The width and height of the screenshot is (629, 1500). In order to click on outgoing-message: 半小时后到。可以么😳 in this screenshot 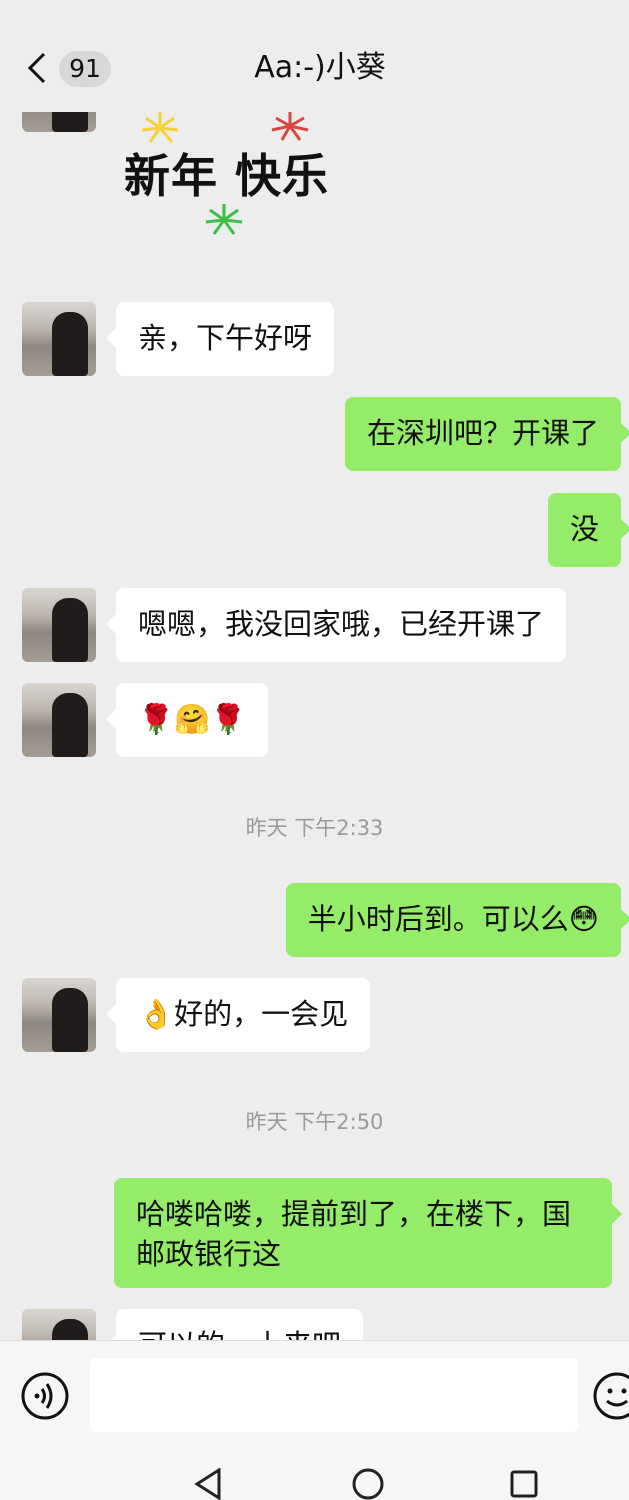, I will do `click(457, 920)`.